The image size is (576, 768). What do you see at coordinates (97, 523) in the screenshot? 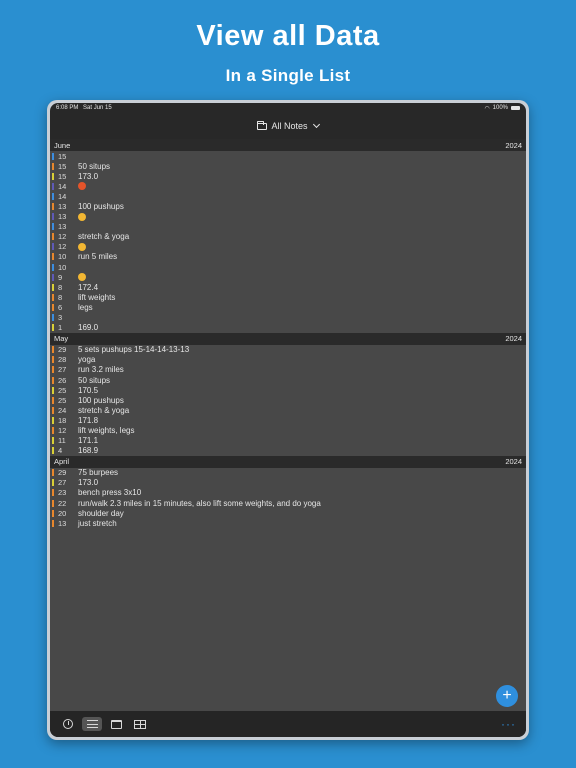
I see `entry-text: just stretch` at bounding box center [97, 523].